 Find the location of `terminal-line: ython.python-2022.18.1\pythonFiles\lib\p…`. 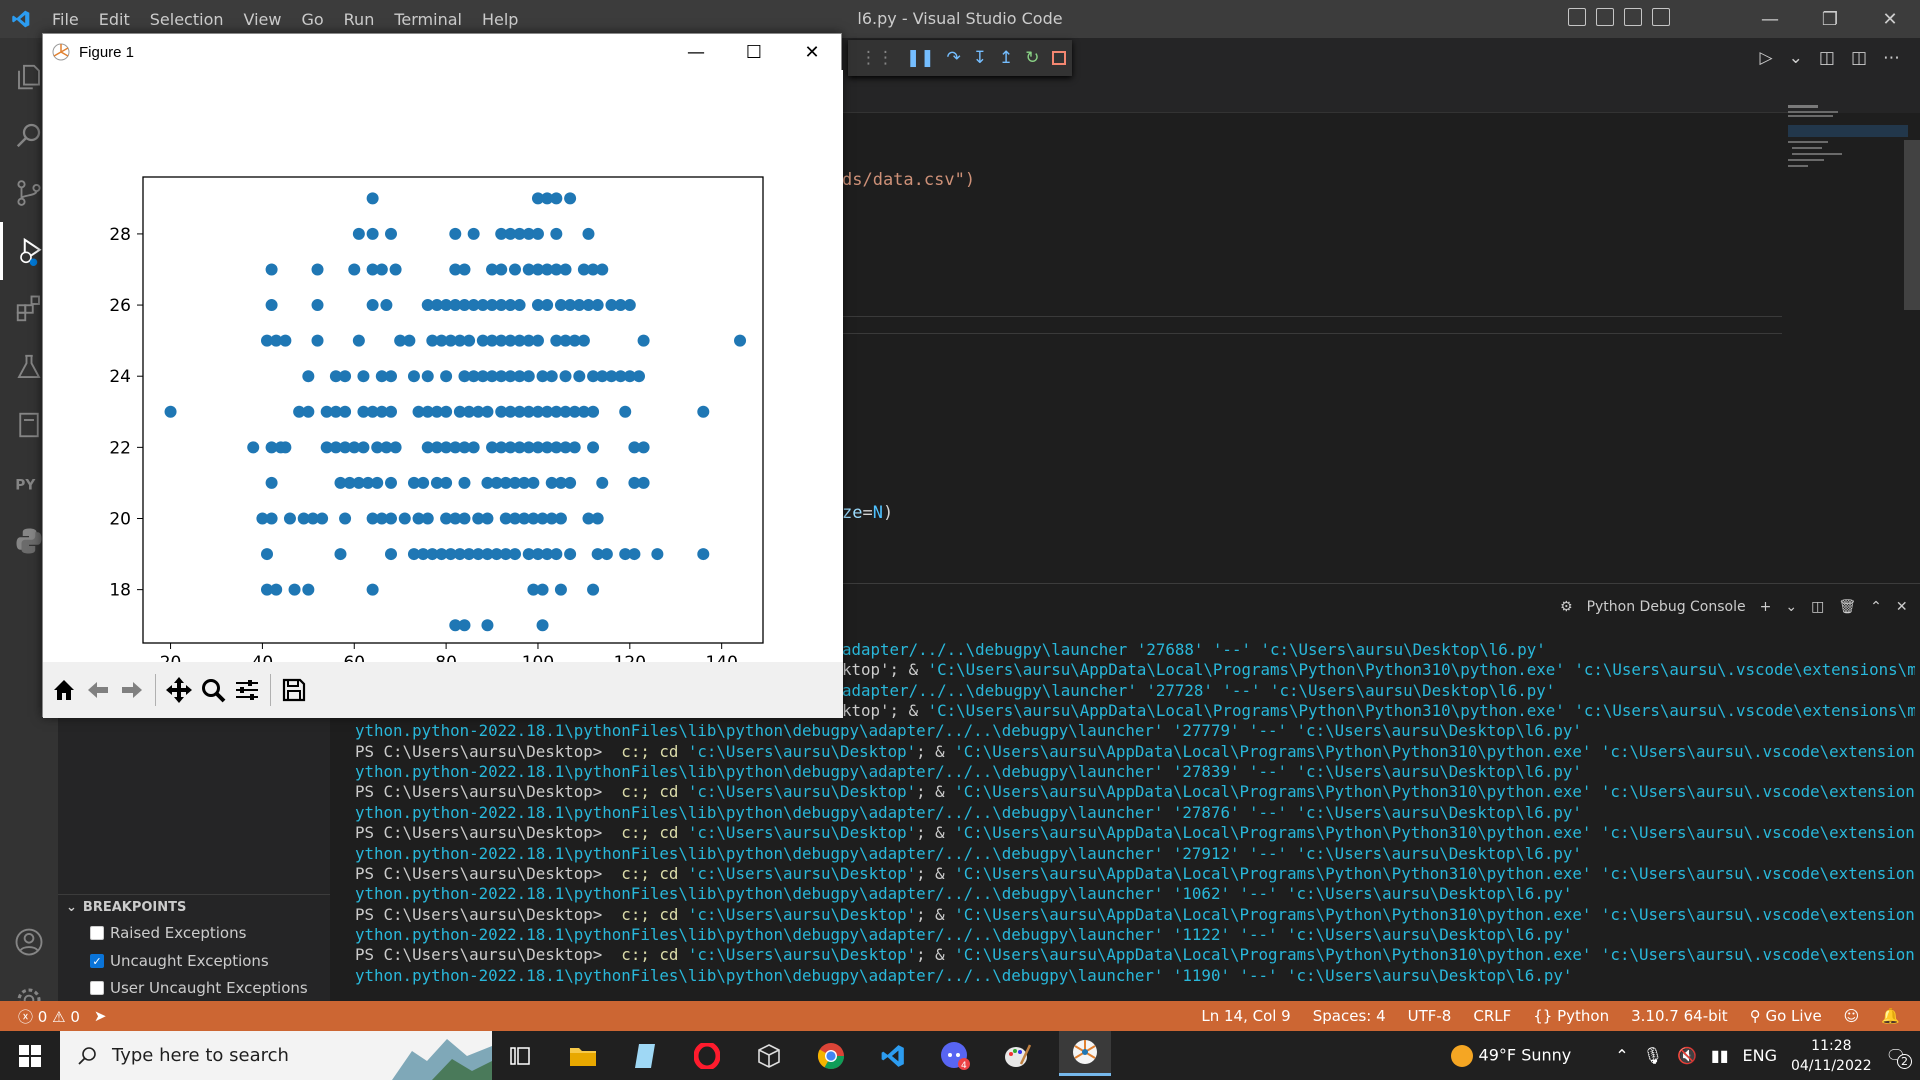

terminal-line: ython.python-2022.18.1\pythonFiles\lib\p… is located at coordinates (1135, 934).